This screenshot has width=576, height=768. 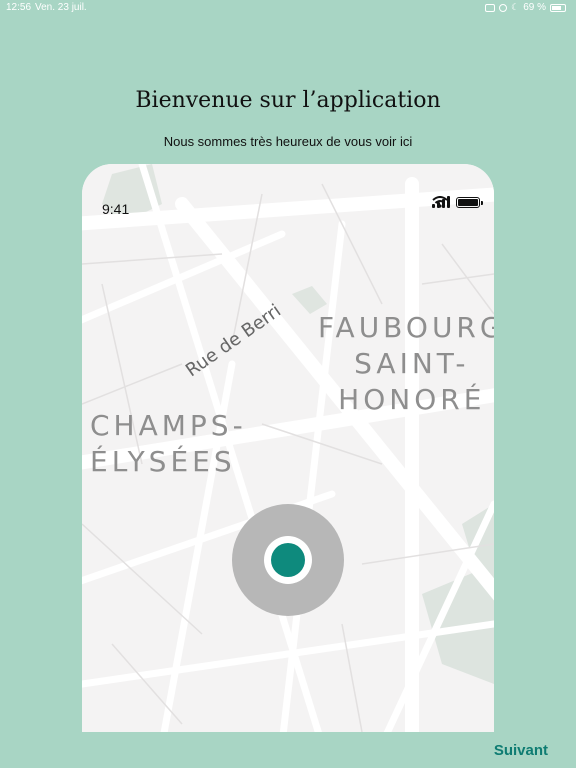 What do you see at coordinates (168, 425) in the screenshot?
I see `district-line: CHAMPS-` at bounding box center [168, 425].